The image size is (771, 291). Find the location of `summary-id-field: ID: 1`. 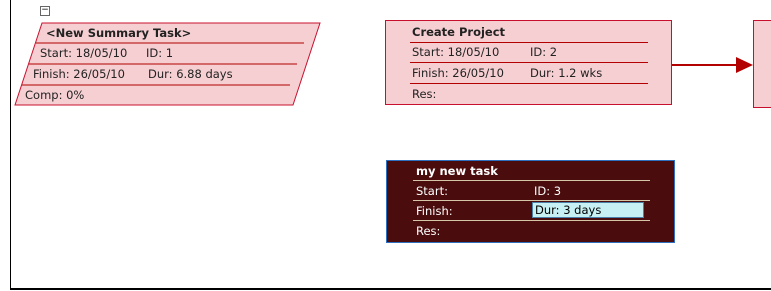

summary-id-field: ID: 1 is located at coordinates (159, 53).